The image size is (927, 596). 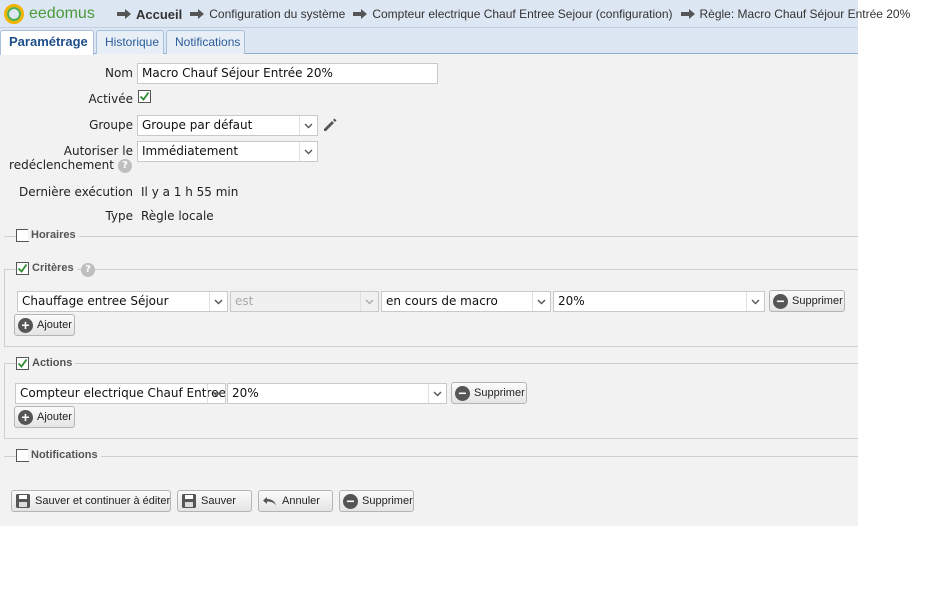 I want to click on autoriser-select: Immédiatement, so click(x=227, y=151).